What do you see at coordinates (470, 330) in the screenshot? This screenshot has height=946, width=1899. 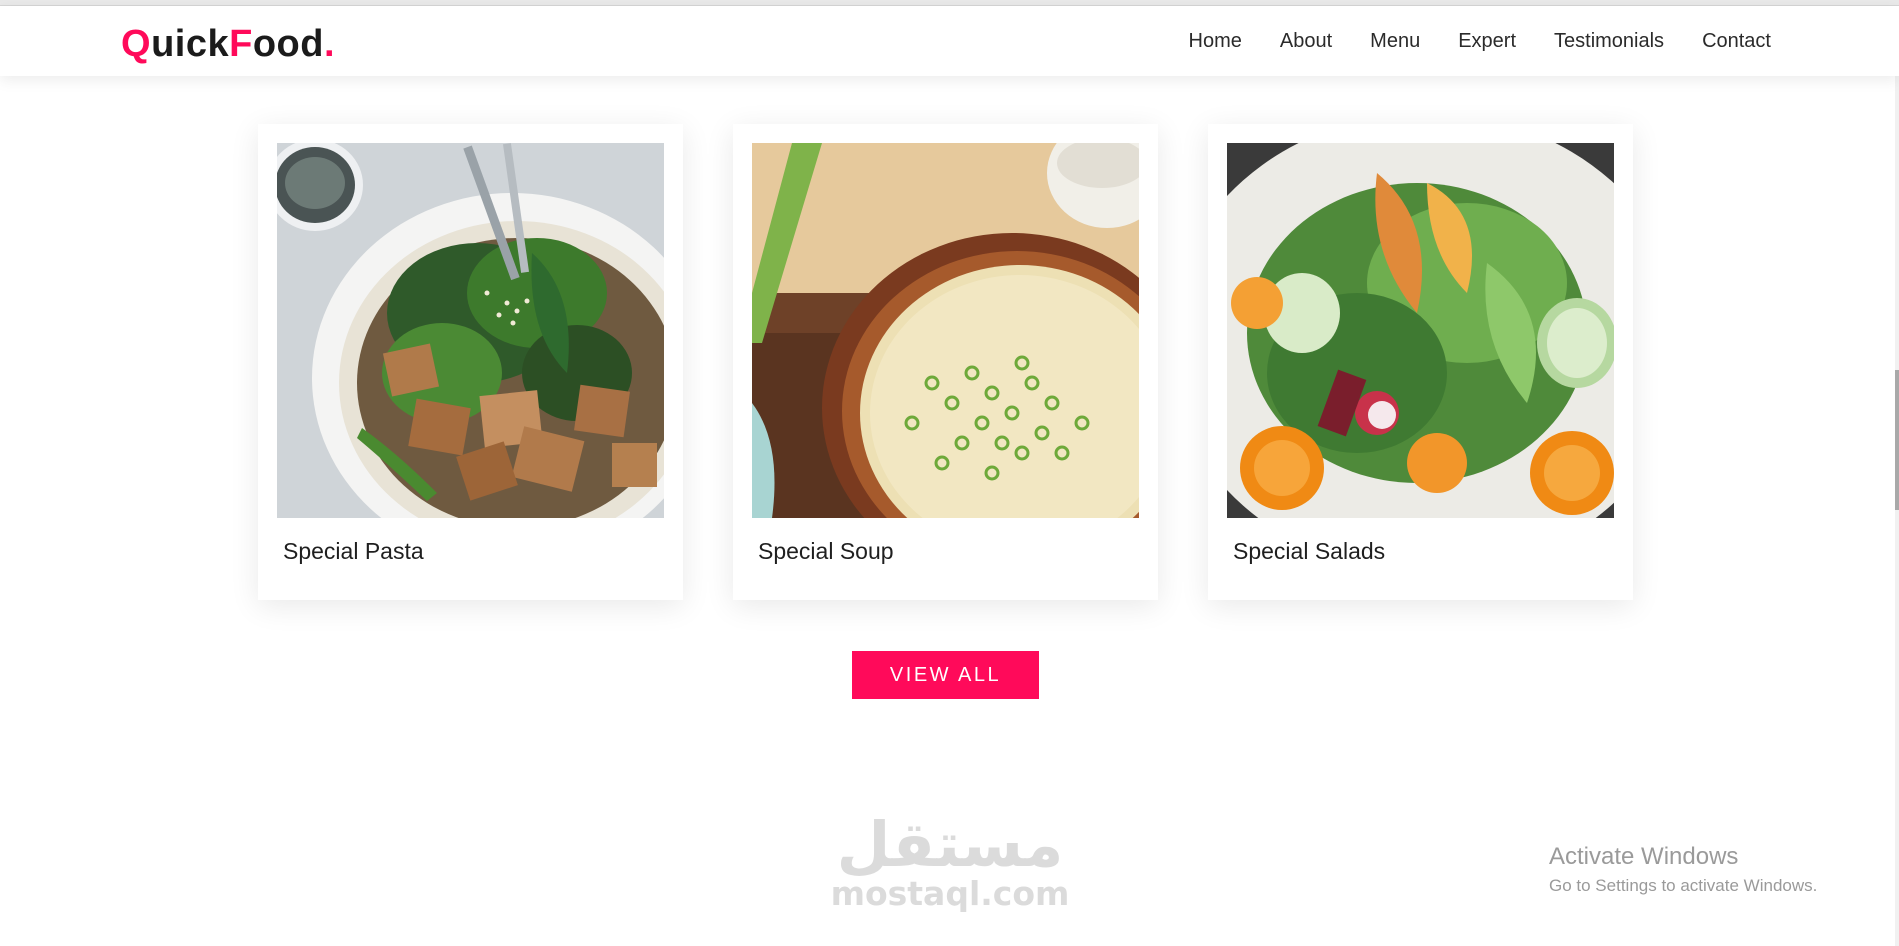 I see `pasta-bowl-image` at bounding box center [470, 330].